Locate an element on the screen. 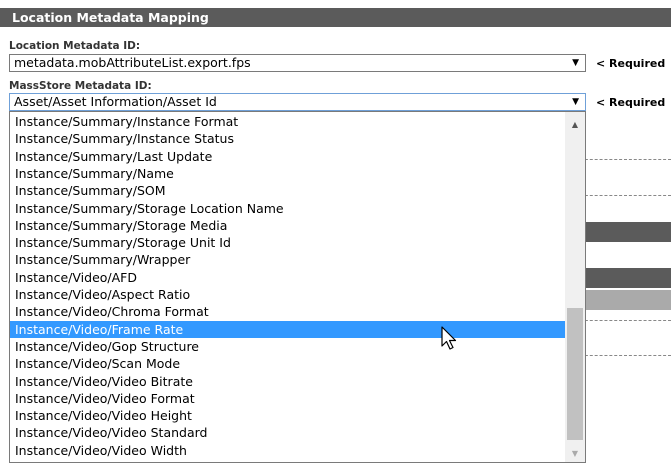 Image resolution: width=671 pixels, height=463 pixels. location-metadata-id-label: Location Metadata ID: is located at coordinates (75, 46).